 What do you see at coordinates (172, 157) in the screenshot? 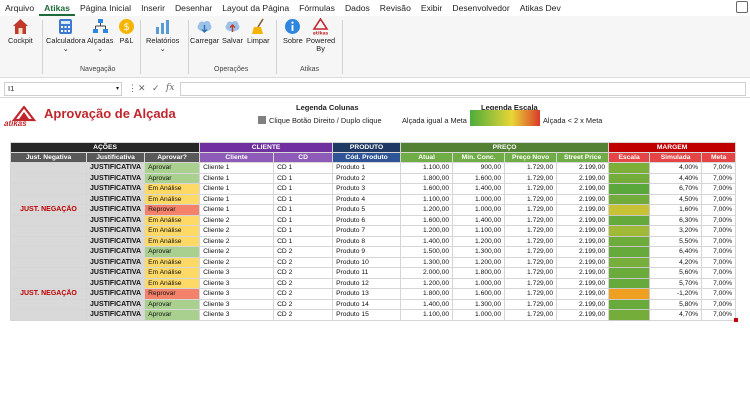
I see `col-aprovar: Aprovar?` at bounding box center [172, 157].